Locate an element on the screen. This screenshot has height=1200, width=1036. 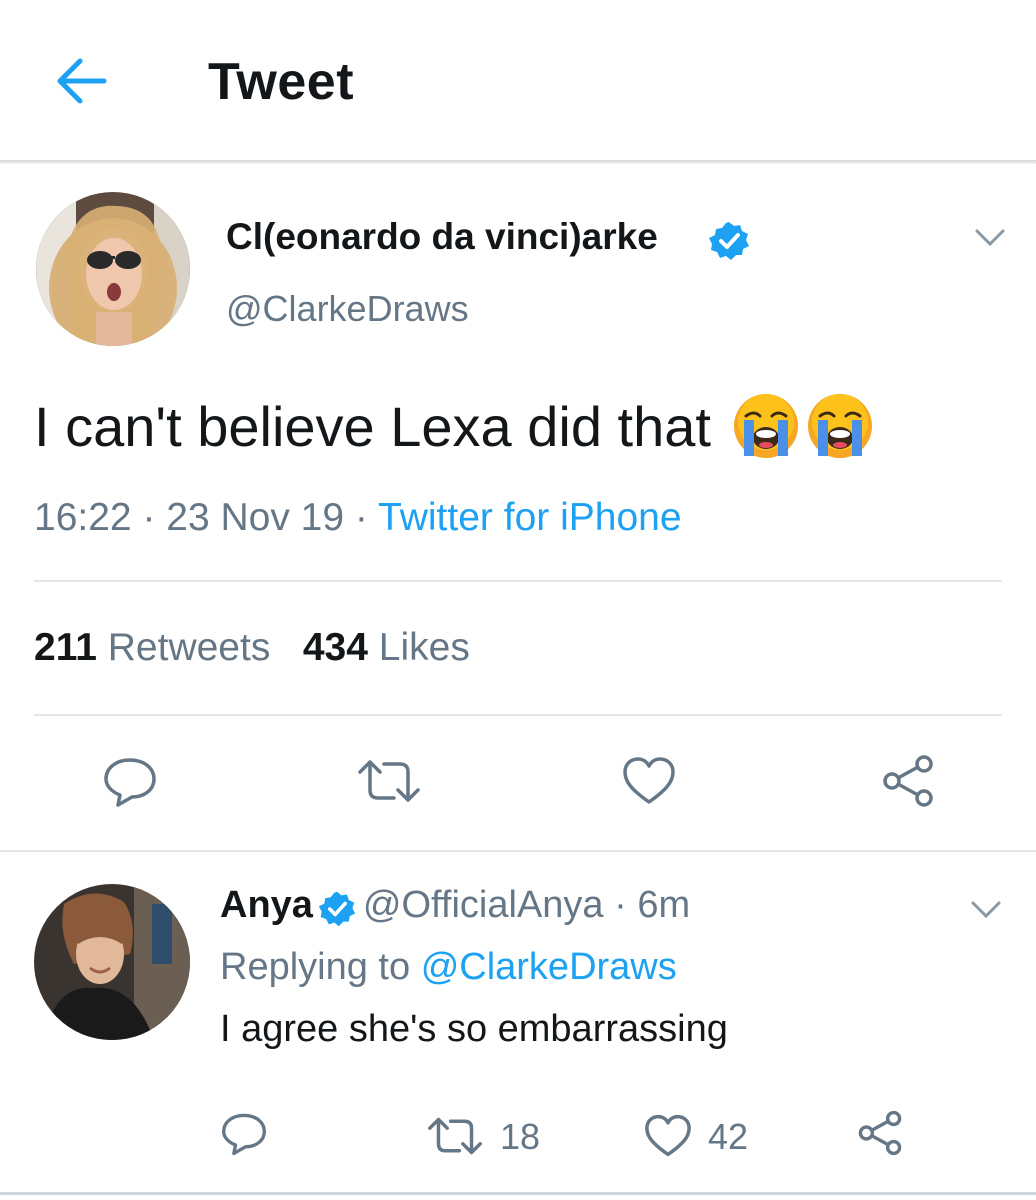
retweets-stat: 211 Retweets is located at coordinates (152, 647).